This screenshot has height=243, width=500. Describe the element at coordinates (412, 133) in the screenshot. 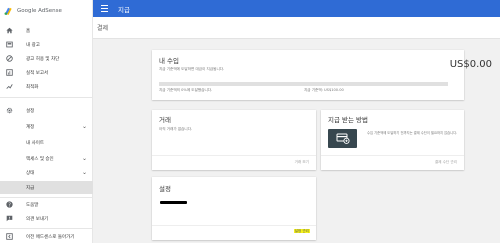

I see `payment-method-description: 수입 기준액에 도달하기 전까지는 결제 수단이 필요하지 않습니다.` at that location.